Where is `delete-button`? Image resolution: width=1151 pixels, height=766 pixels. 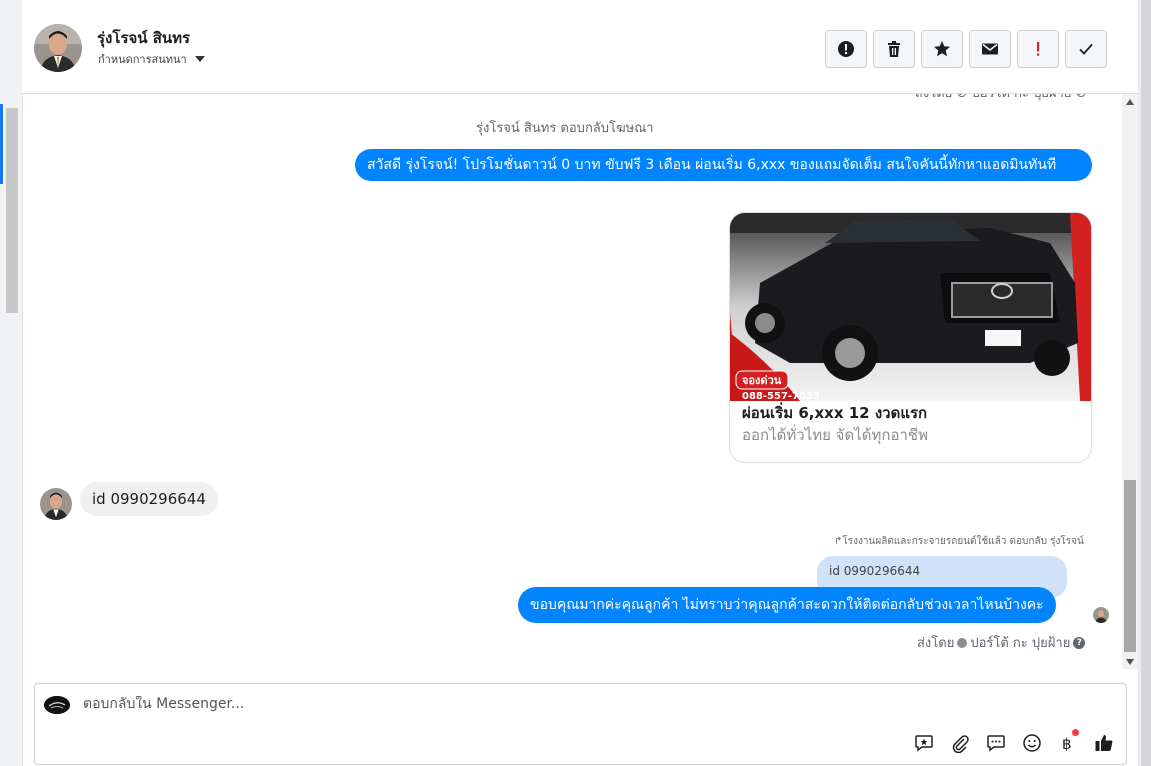 delete-button is located at coordinates (894, 49).